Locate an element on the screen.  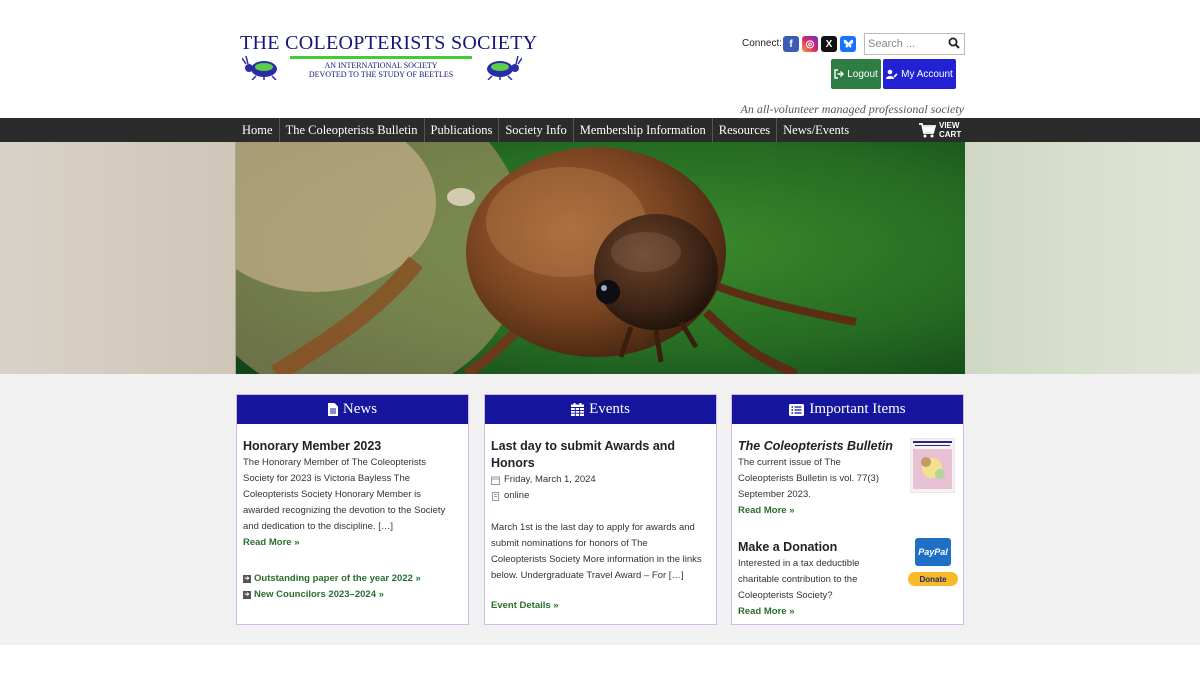
nav-resources: Resources is located at coordinates (745, 130).